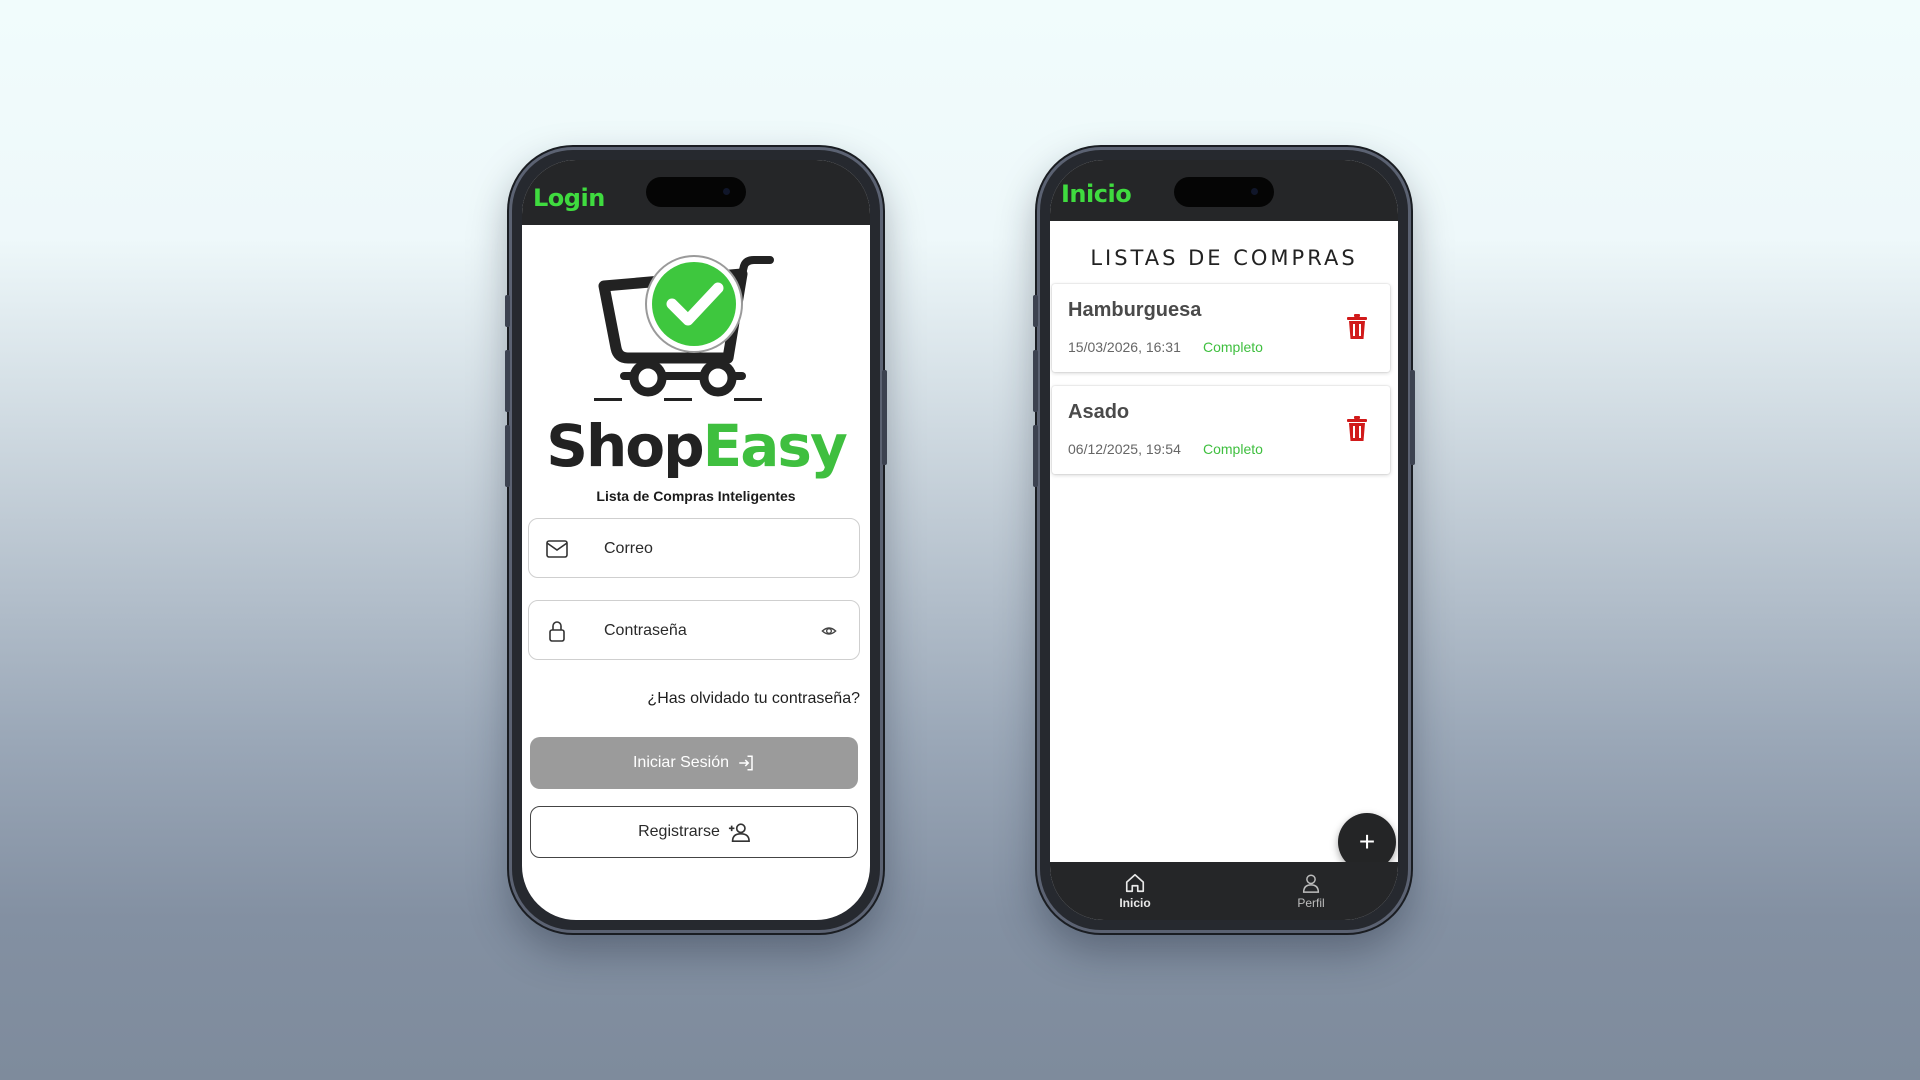 The width and height of the screenshot is (1920, 1080). What do you see at coordinates (1124, 449) in the screenshot?
I see `list-date: 06/12/2025, 19:54` at bounding box center [1124, 449].